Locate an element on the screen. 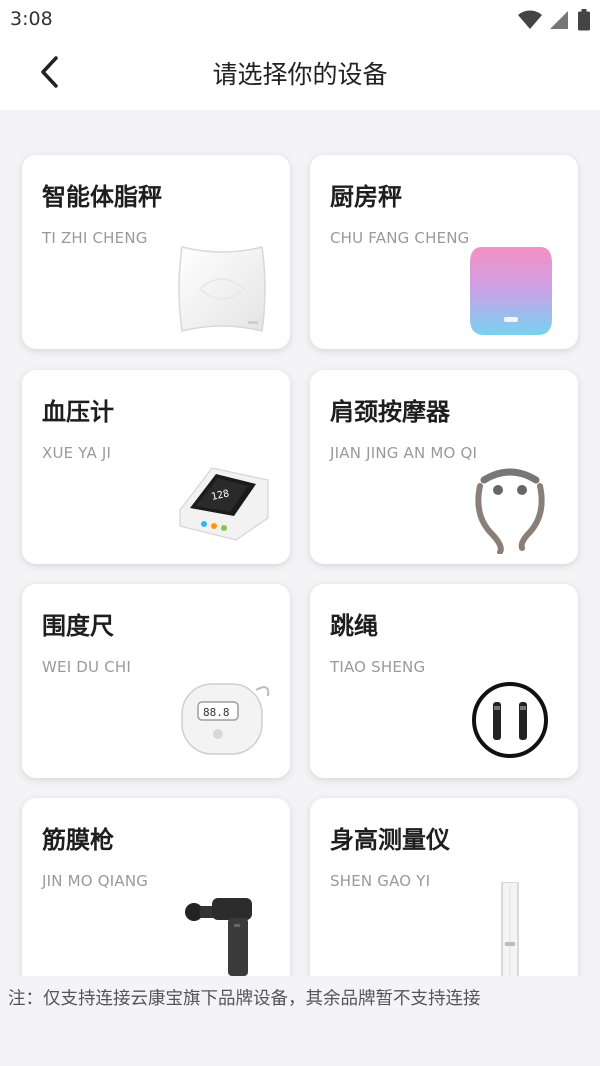  massage-gun-image is located at coordinates (218, 937).